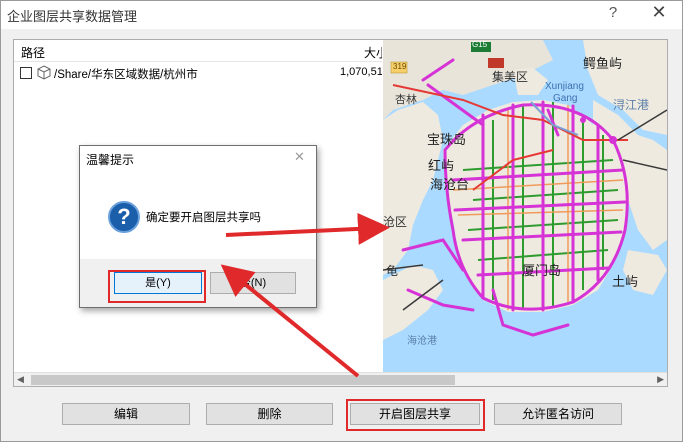 Image resolution: width=683 pixels, height=442 pixels. What do you see at coordinates (659, 14) in the screenshot?
I see `close-icon: ✕` at bounding box center [659, 14].